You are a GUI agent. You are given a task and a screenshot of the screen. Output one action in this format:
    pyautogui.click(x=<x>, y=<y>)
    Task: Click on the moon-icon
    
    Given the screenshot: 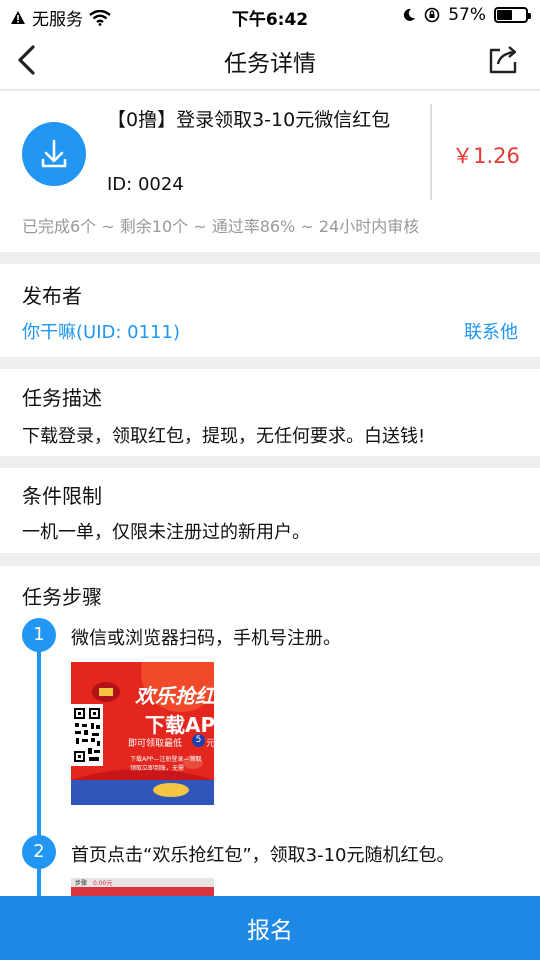 What is the action you would take?
    pyautogui.click(x=410, y=14)
    